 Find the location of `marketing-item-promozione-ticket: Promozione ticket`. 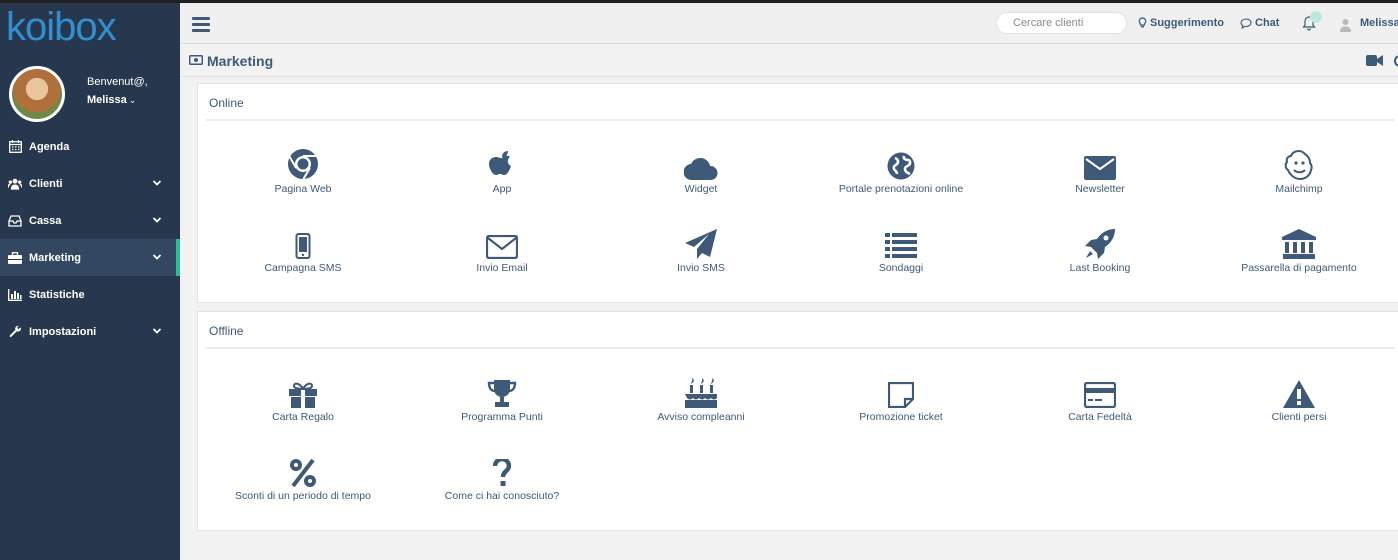

marketing-item-promozione-ticket: Promozione ticket is located at coordinates (901, 399).